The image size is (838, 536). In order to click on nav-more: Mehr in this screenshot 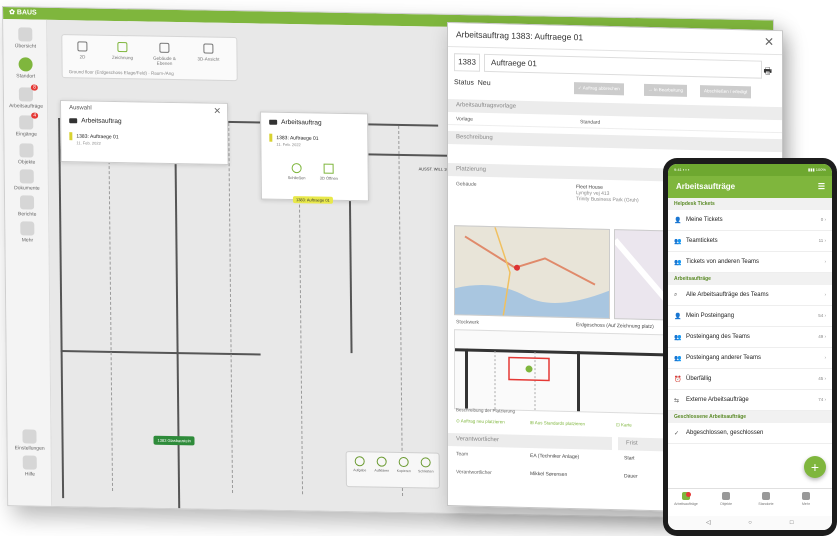, I will do `click(806, 499)`.